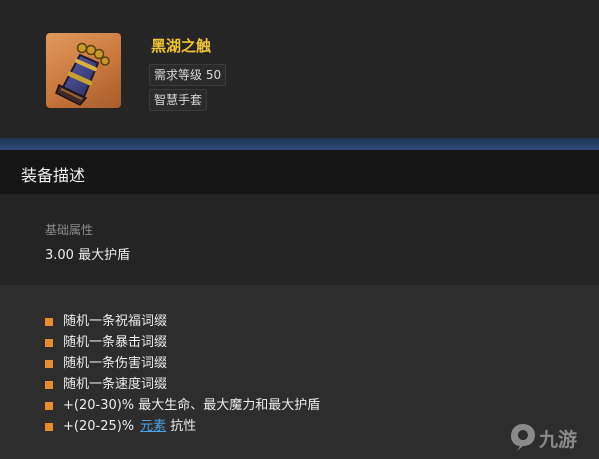  I want to click on affix-item: 随机一条伤害词缀, so click(182, 363).